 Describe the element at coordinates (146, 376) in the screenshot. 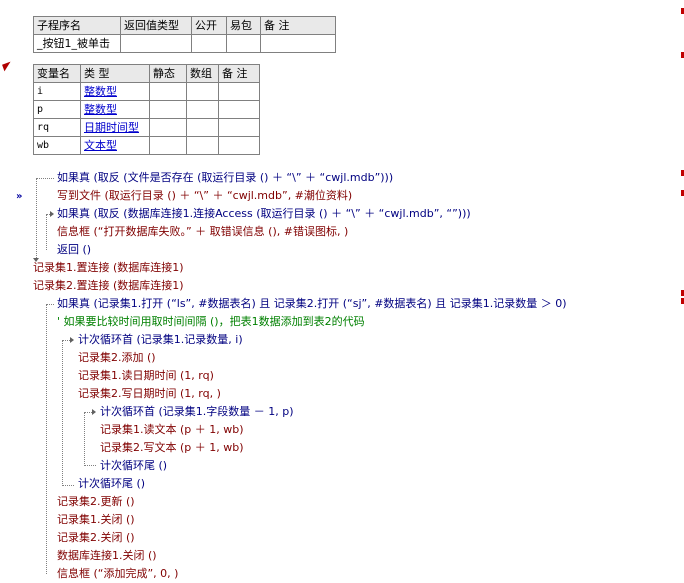

I see `code-line: 记录集1.读日期时间 (1, rq)` at that location.